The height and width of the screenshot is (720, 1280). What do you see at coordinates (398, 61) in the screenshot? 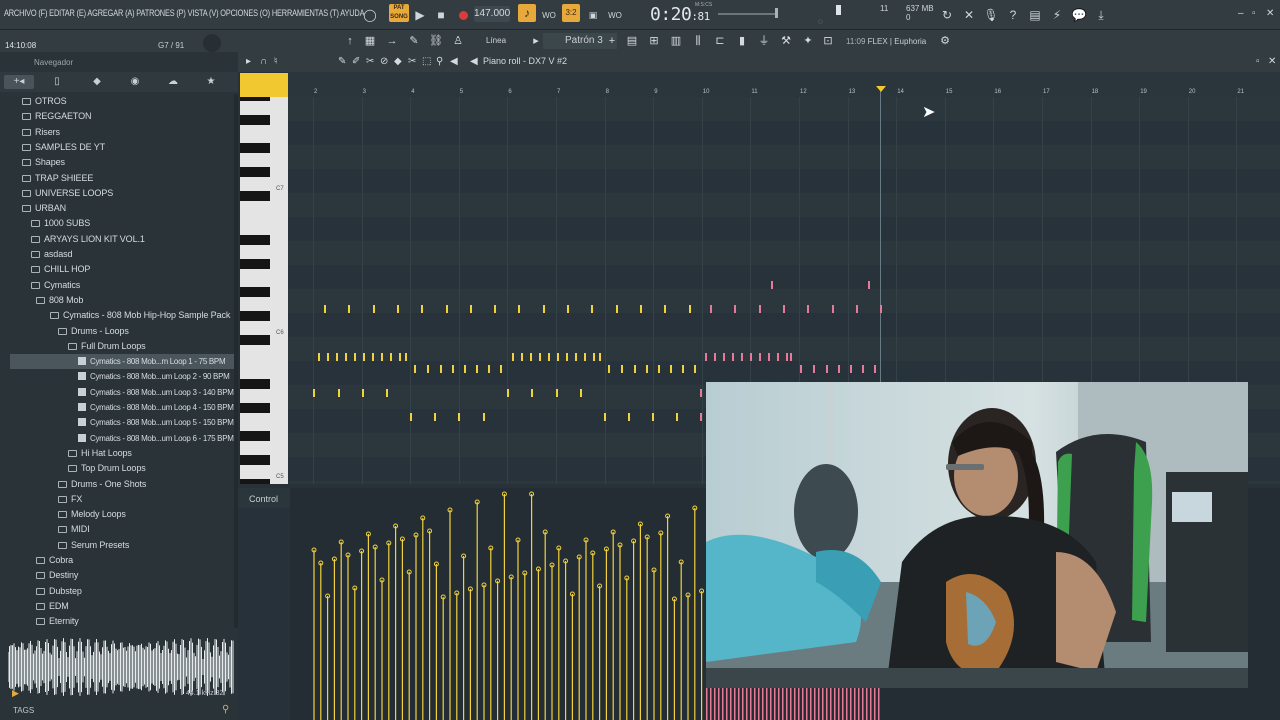
I see `slide-tool-icon: ◆` at bounding box center [398, 61].